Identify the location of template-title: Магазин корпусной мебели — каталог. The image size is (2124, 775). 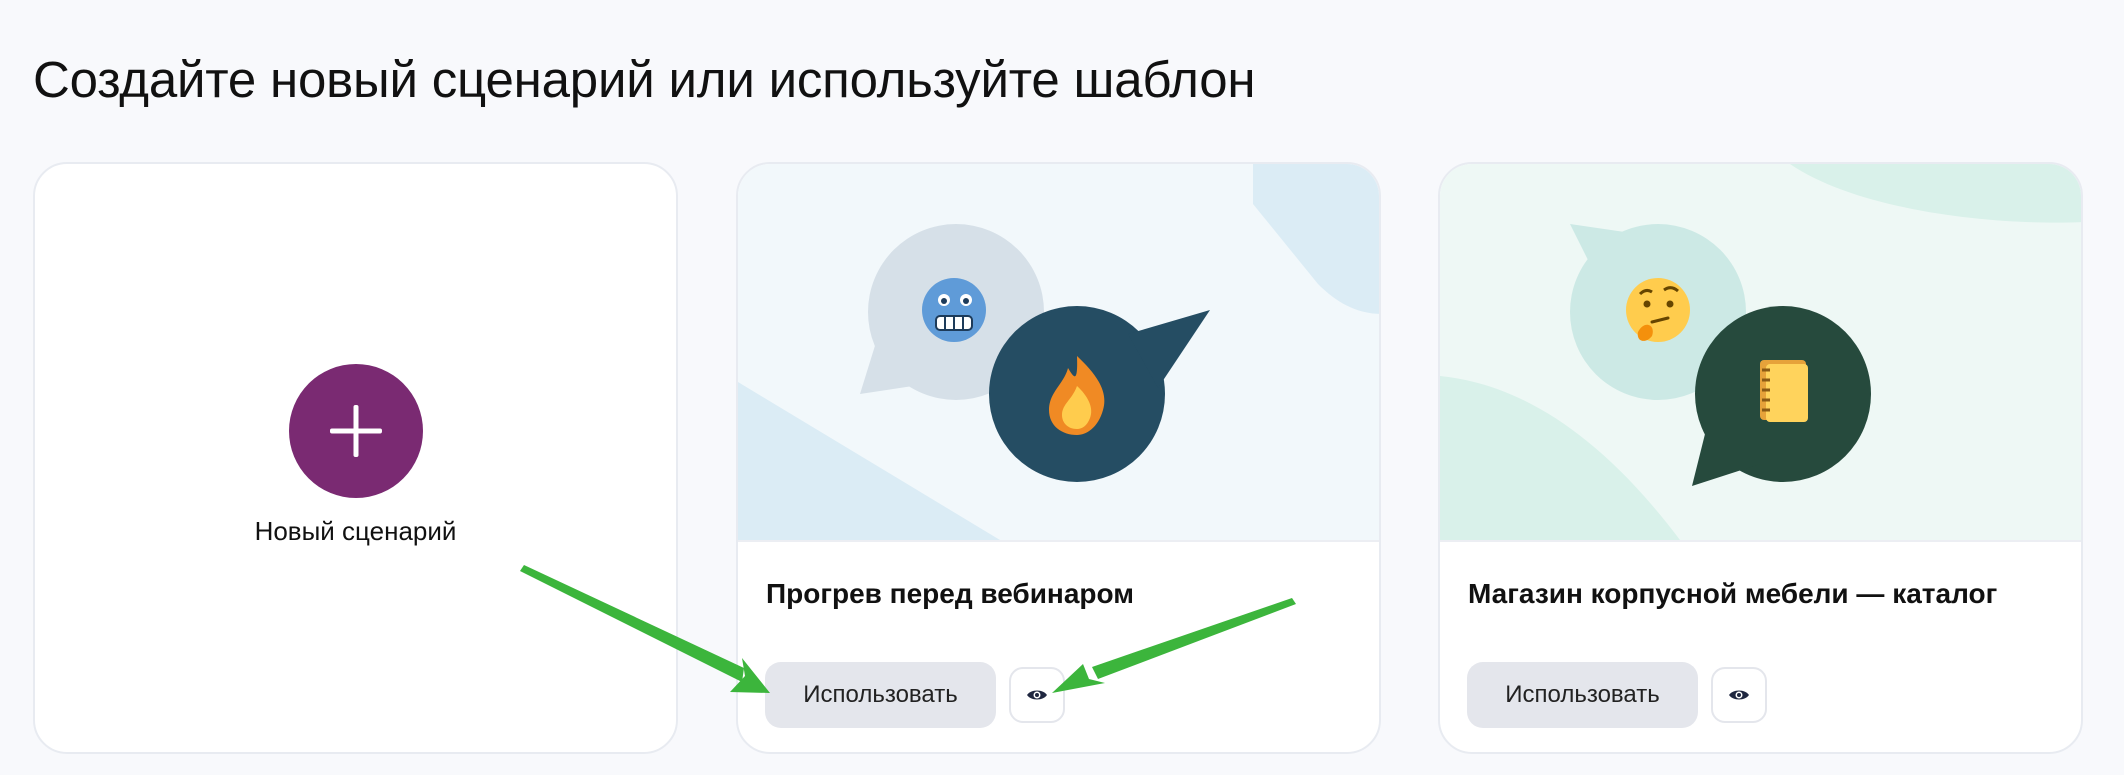
(1733, 593).